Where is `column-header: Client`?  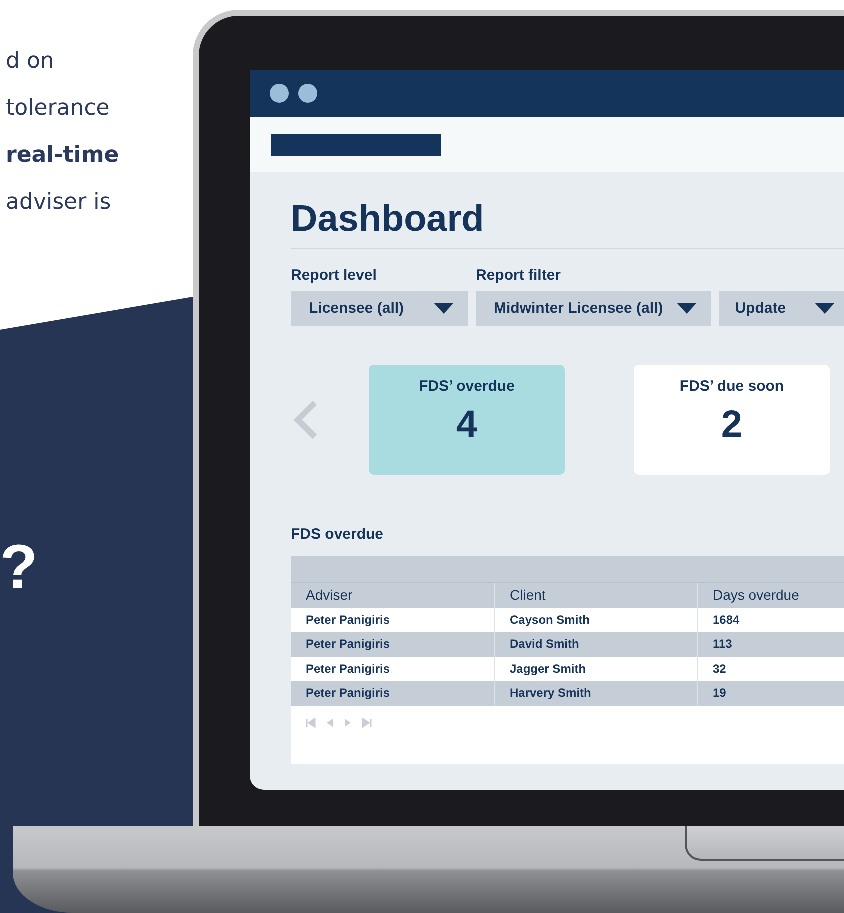
column-header: Client is located at coordinates (596, 595).